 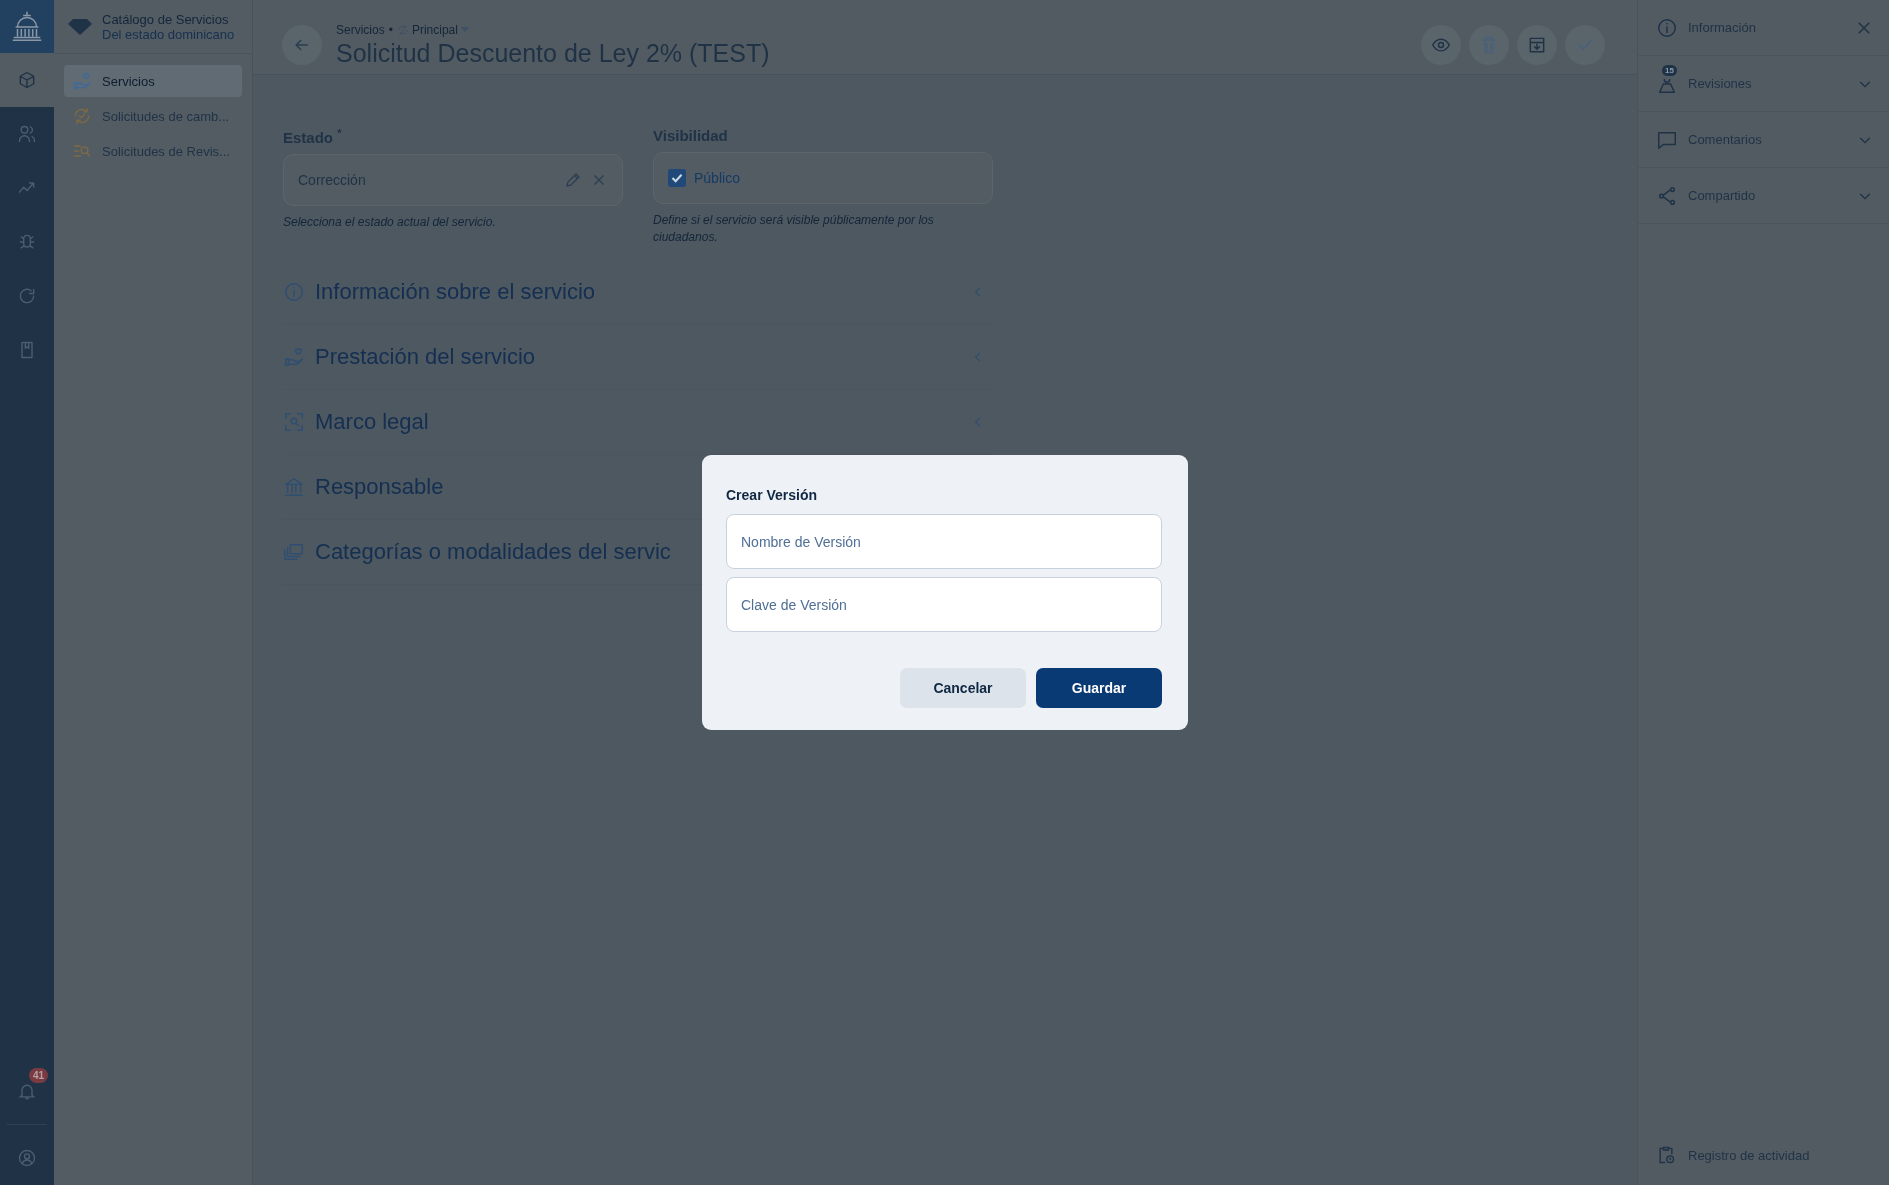 What do you see at coordinates (944, 541) in the screenshot?
I see `text-input-field: Nombre de Versión` at bounding box center [944, 541].